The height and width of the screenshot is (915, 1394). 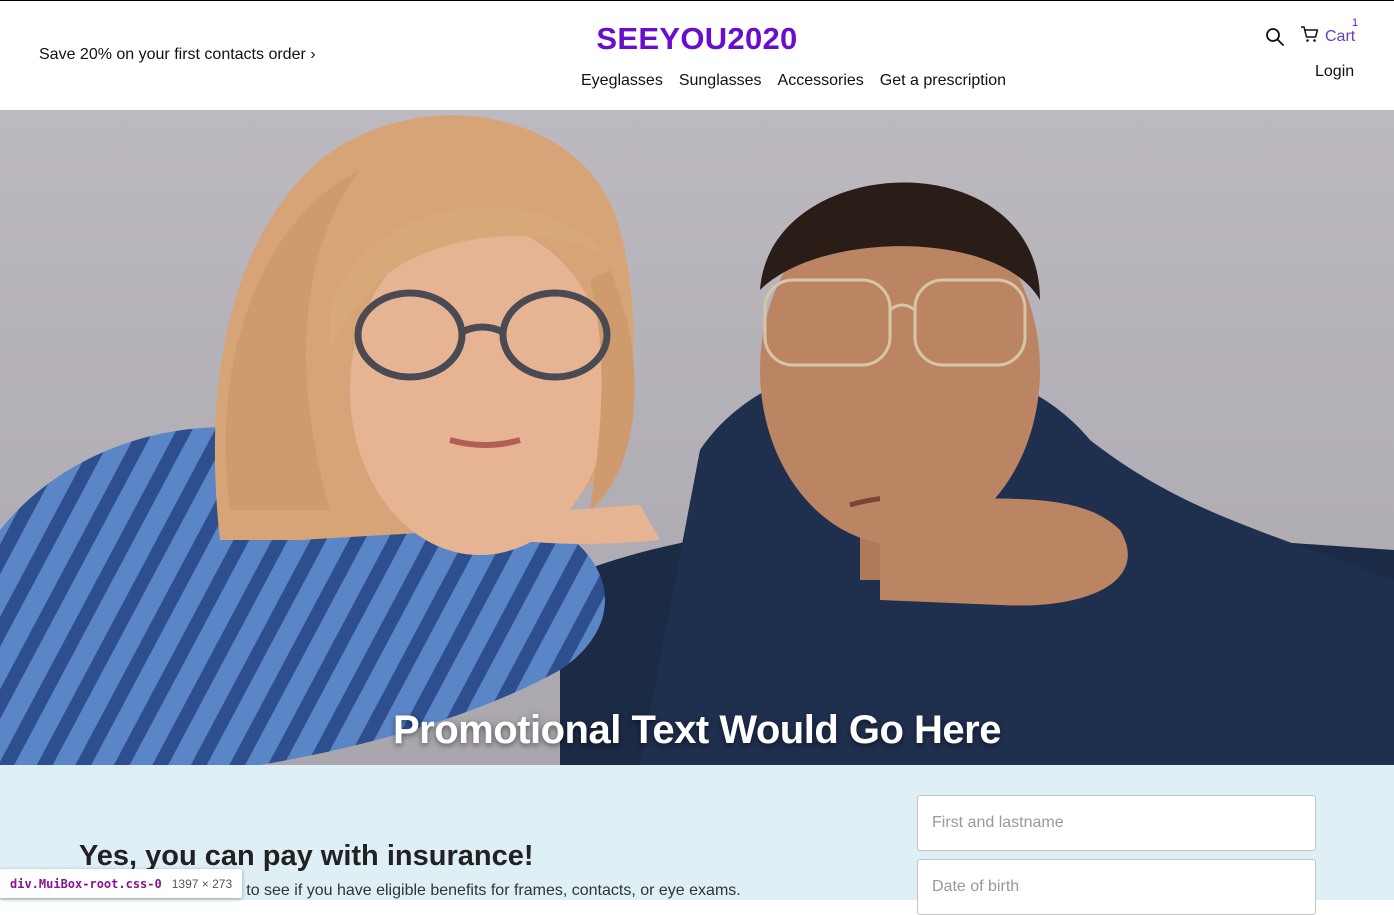 I want to click on date-of-birth-field, so click(x=1116, y=887).